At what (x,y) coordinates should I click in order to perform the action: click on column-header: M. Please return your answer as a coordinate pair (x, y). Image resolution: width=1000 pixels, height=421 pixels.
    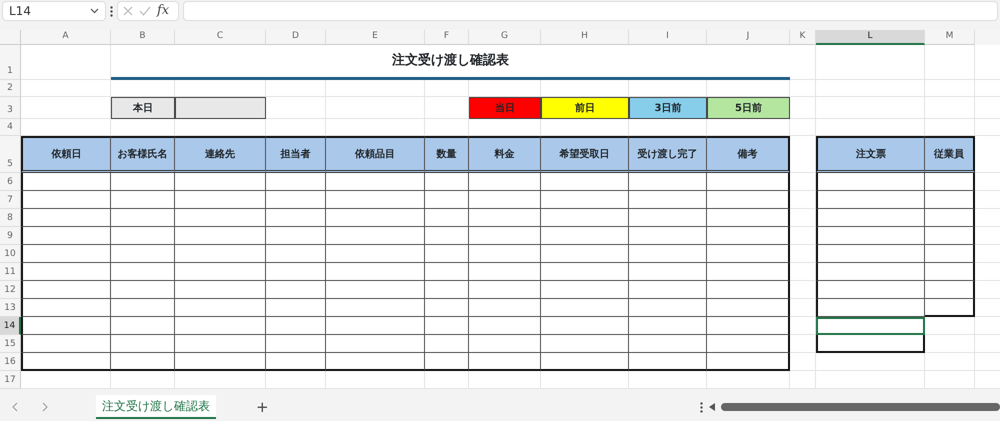
    Looking at the image, I should click on (950, 37).